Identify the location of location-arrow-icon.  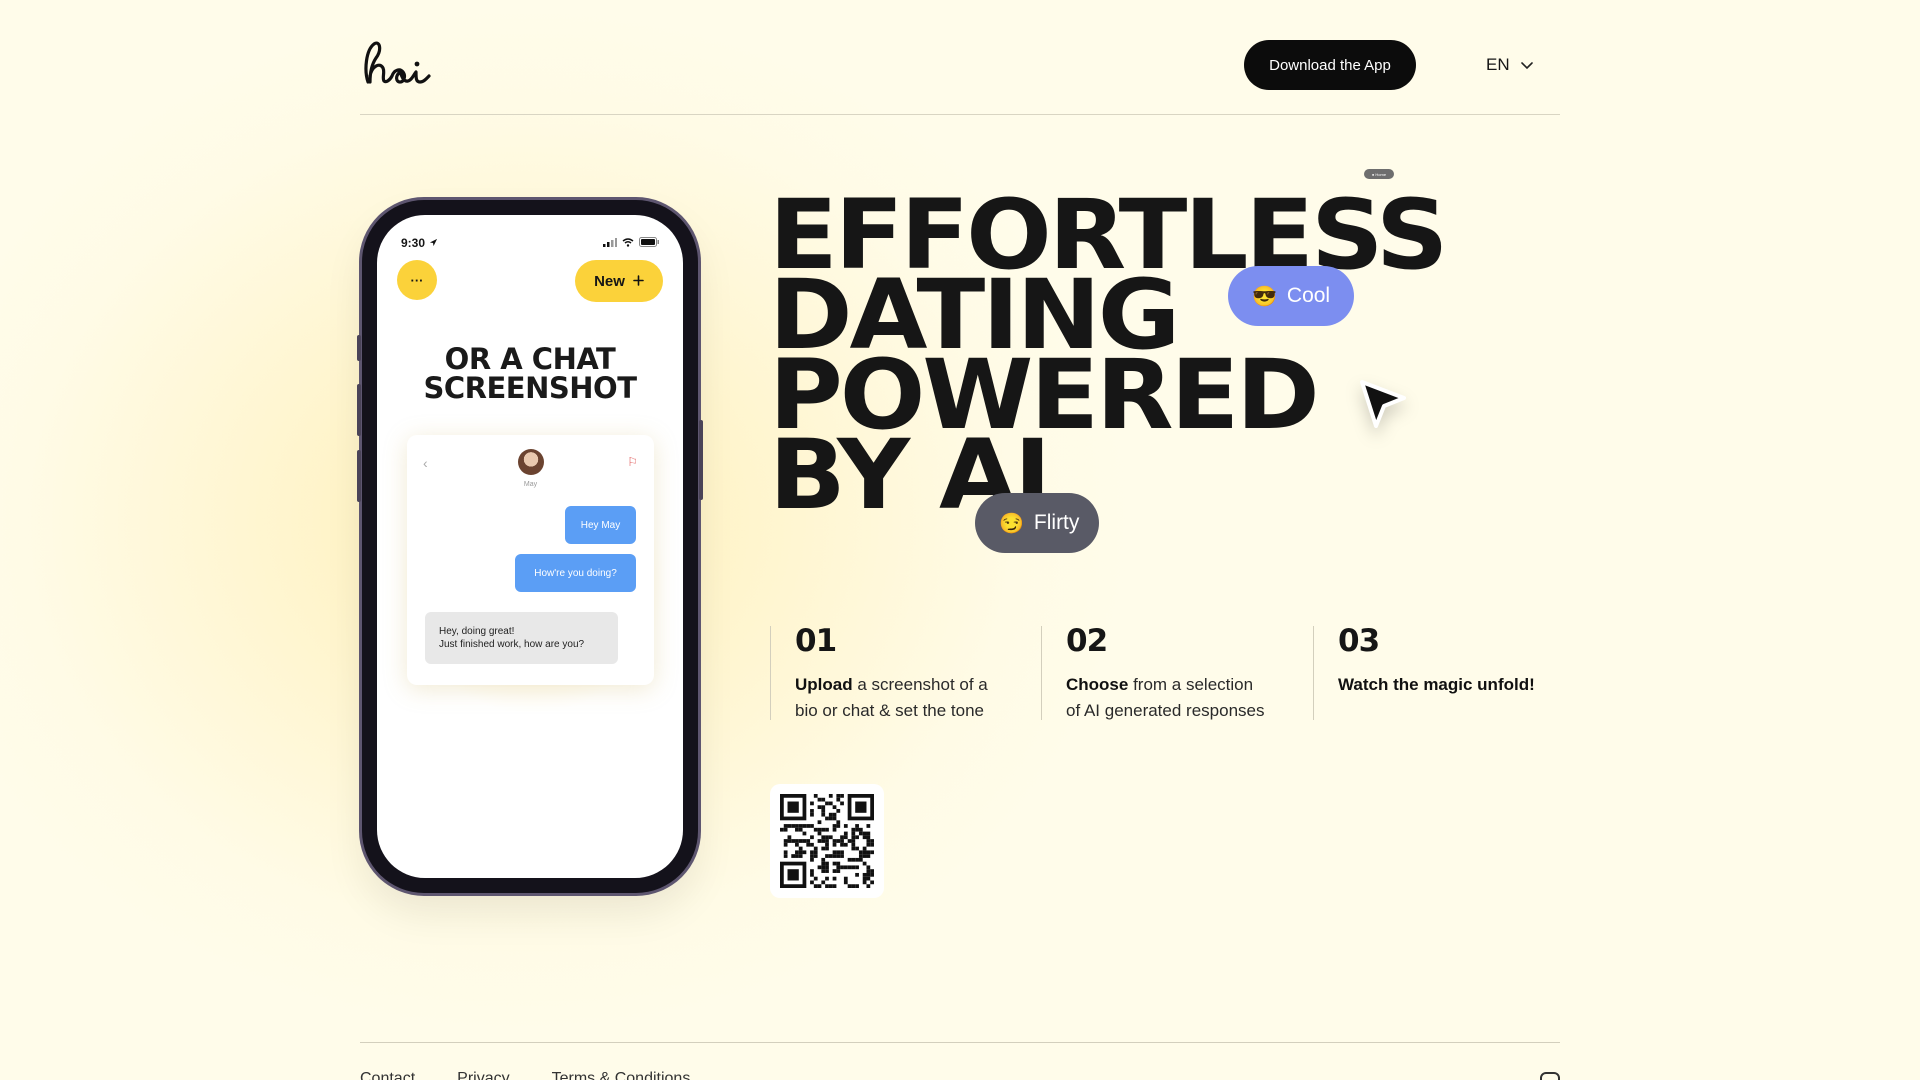
(433, 243).